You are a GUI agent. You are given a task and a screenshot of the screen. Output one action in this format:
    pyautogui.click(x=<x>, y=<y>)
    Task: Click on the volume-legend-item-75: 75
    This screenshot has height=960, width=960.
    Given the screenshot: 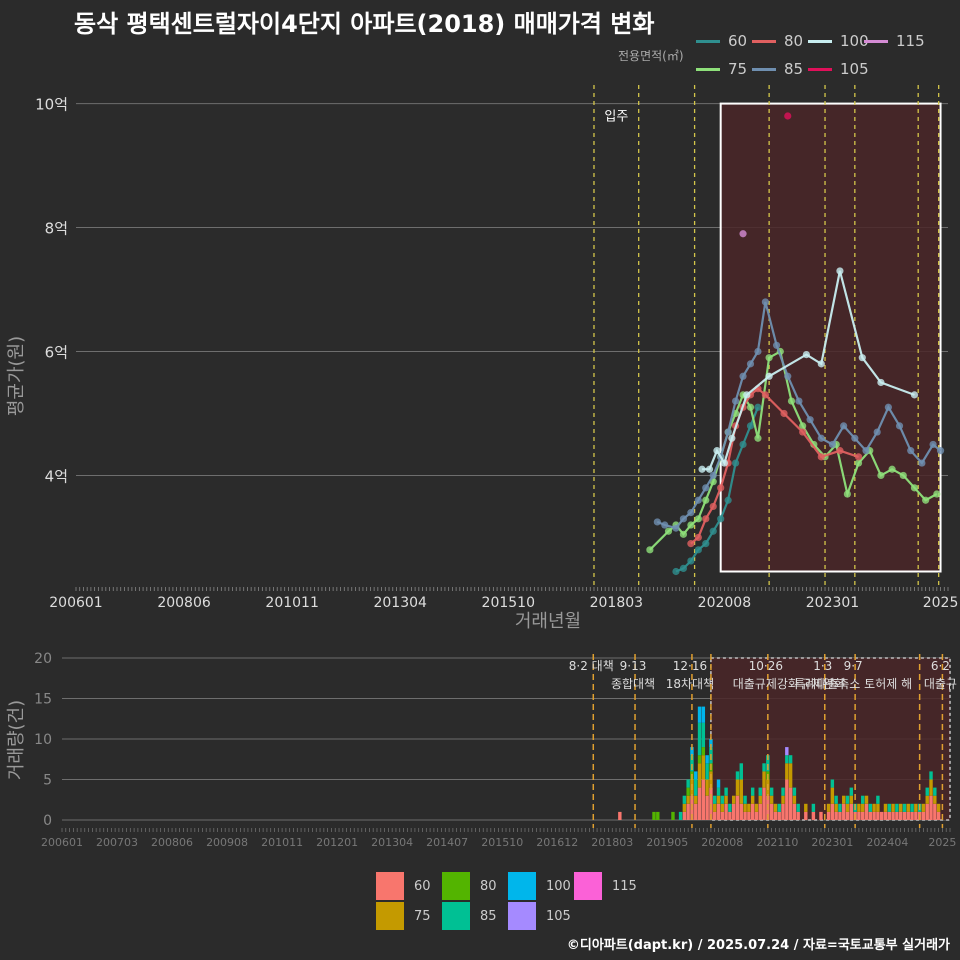 What is the action you would take?
    pyautogui.click(x=403, y=916)
    